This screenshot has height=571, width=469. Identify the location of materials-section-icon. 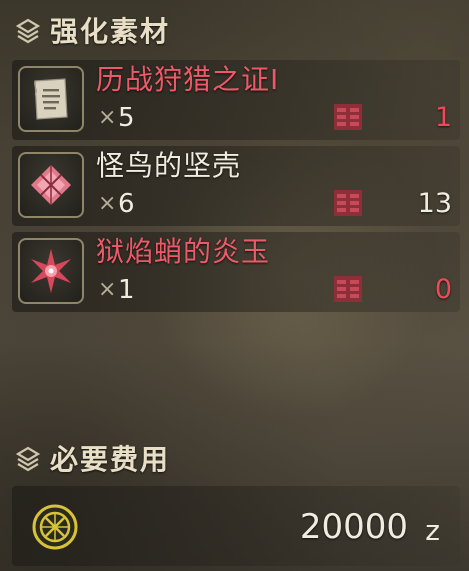
(28, 31).